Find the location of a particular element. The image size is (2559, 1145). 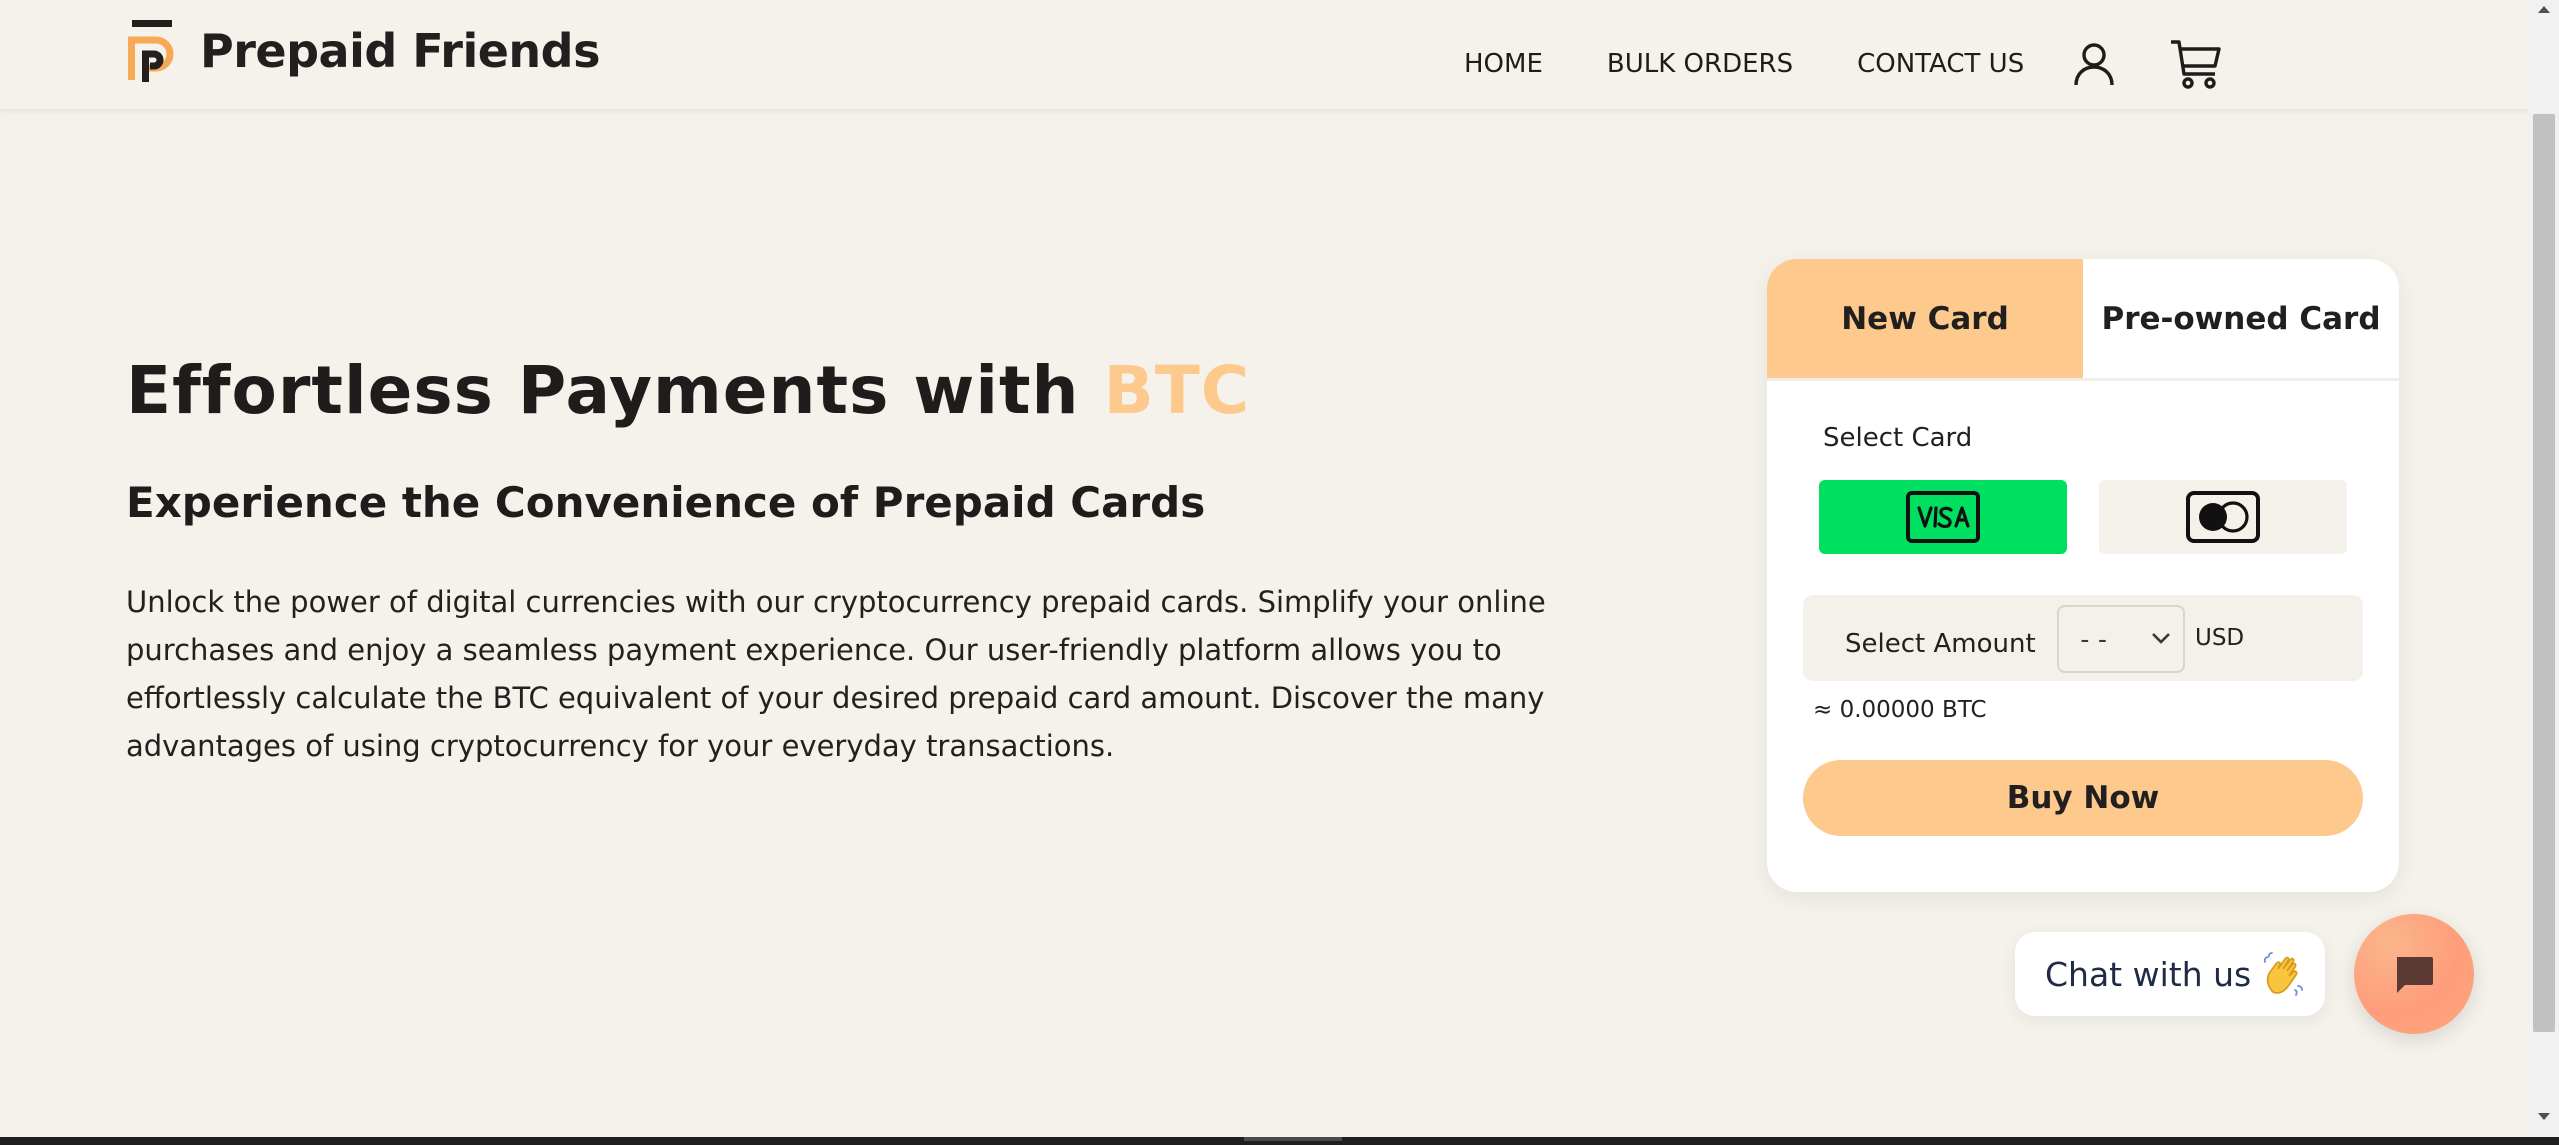

btc-estimate: ≈ 0.00000 BTC is located at coordinates (1900, 710).